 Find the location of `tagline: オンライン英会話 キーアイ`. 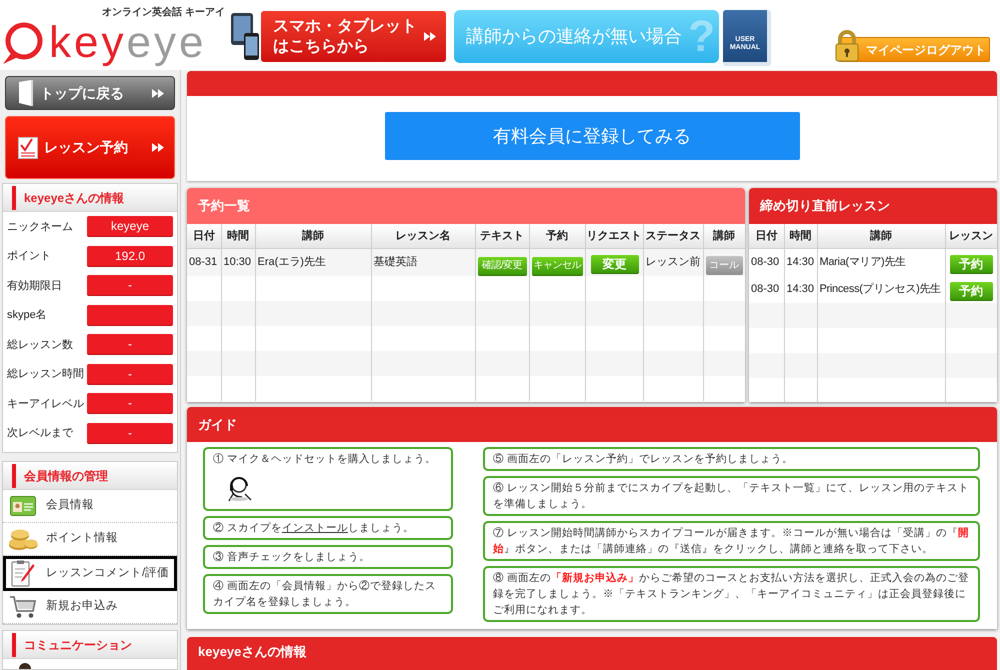

tagline: オンライン英会話 キーアイ is located at coordinates (163, 12).